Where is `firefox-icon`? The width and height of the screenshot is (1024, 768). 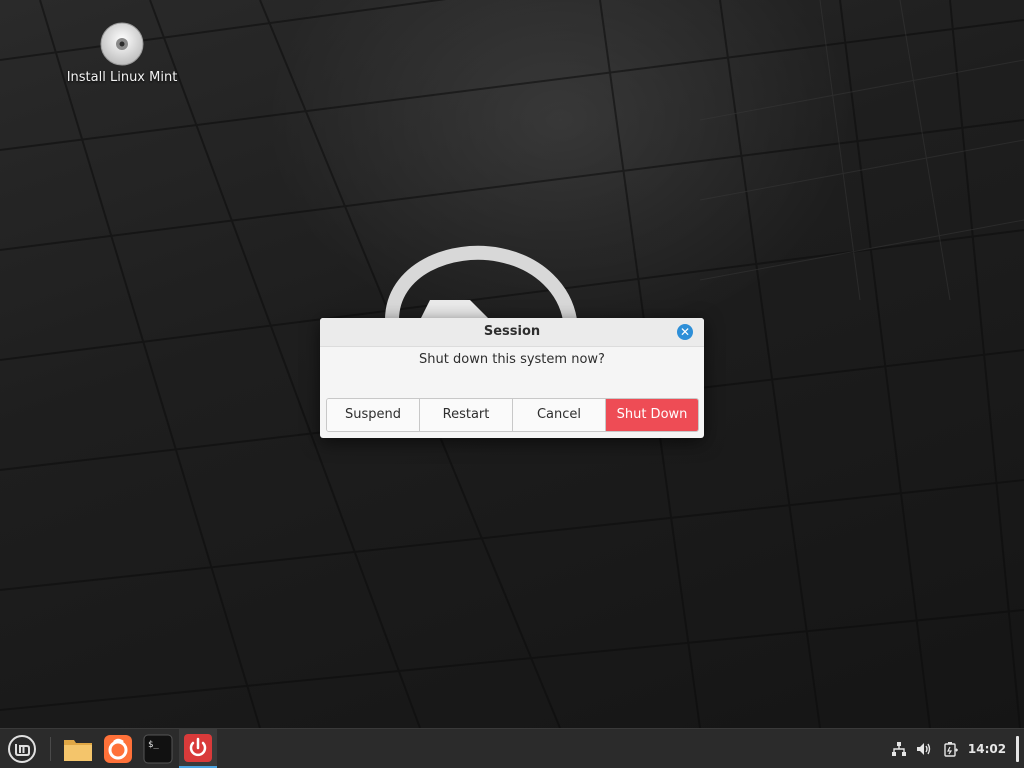
firefox-icon is located at coordinates (118, 748).